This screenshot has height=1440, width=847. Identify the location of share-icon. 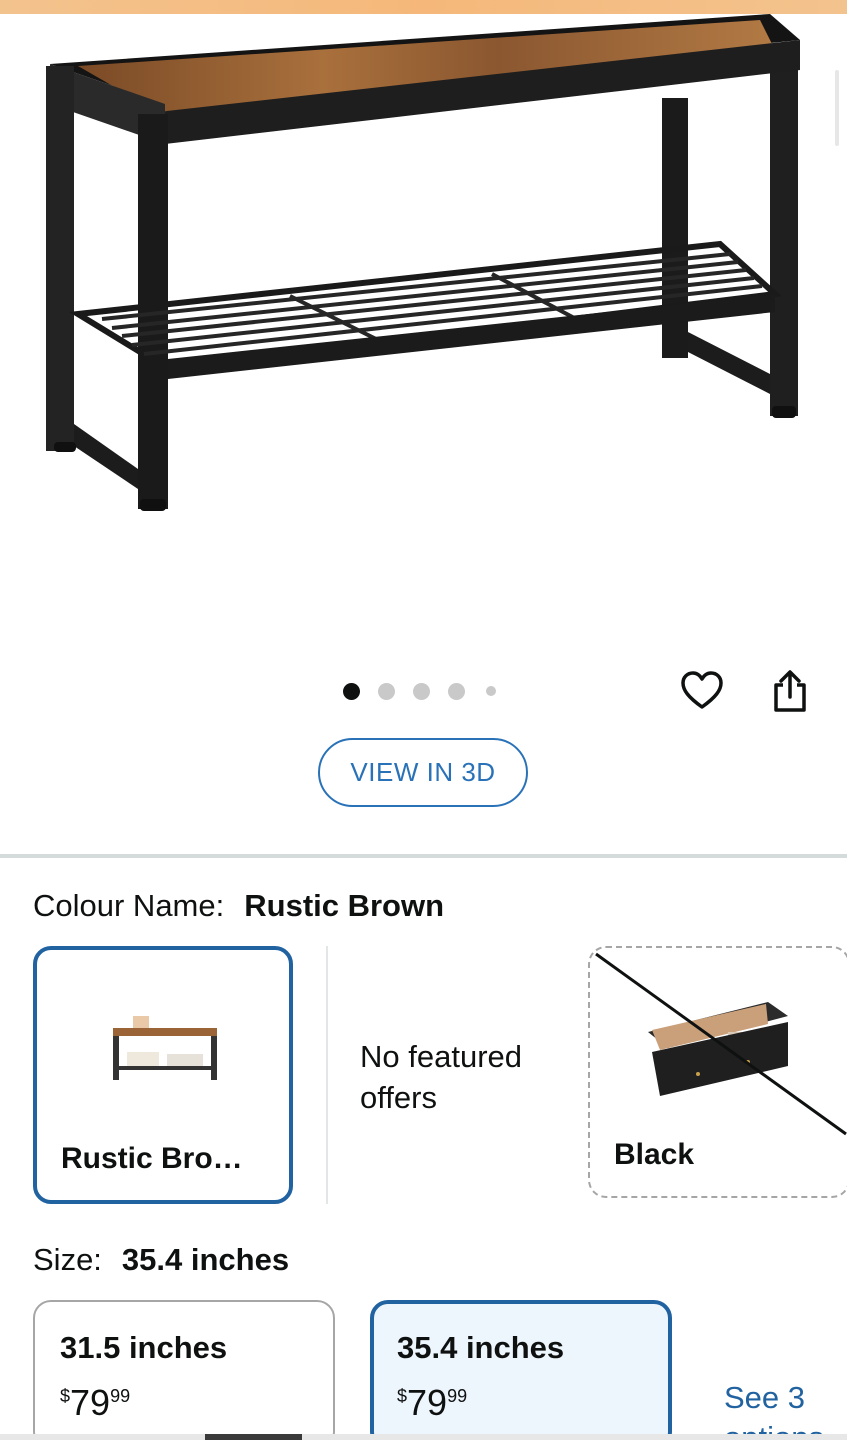
(790, 691).